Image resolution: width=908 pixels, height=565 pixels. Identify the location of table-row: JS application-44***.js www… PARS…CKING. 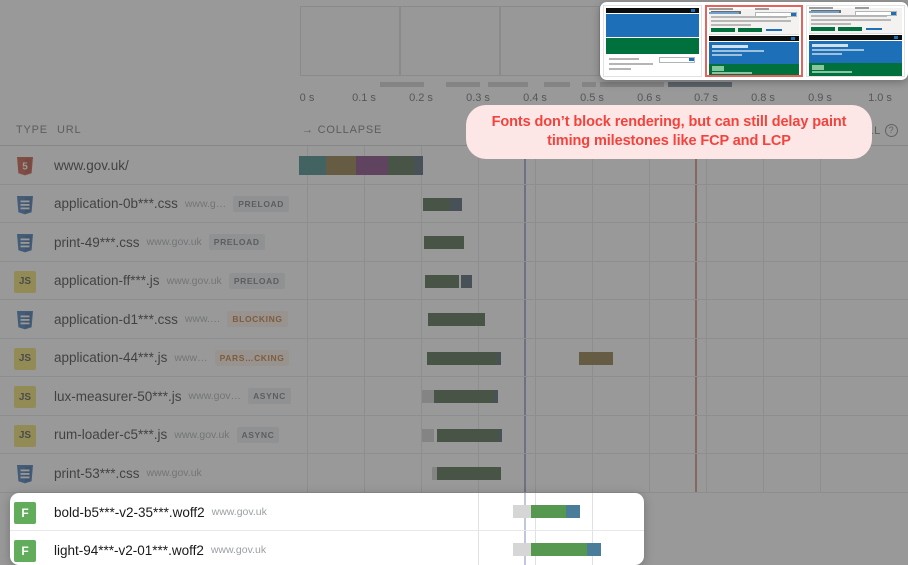
(454, 358).